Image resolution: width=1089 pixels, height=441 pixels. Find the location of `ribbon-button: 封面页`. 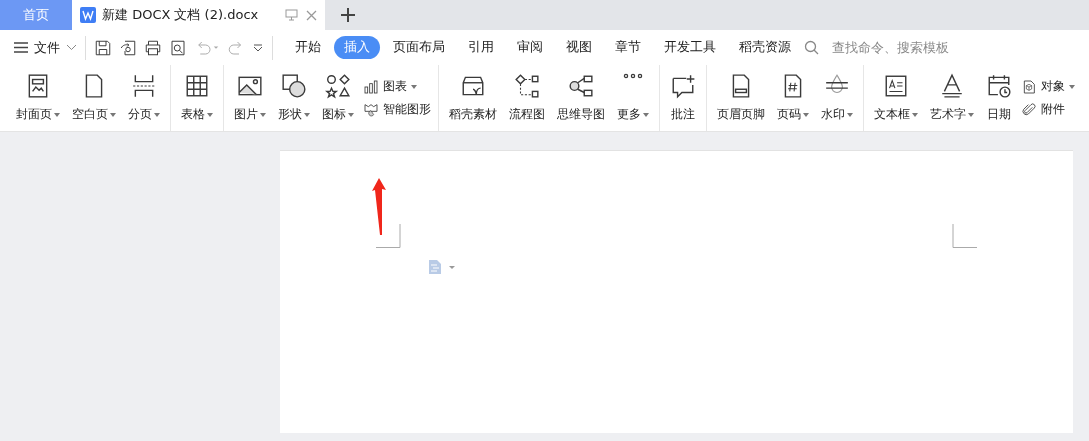

ribbon-button: 封面页 is located at coordinates (38, 98).